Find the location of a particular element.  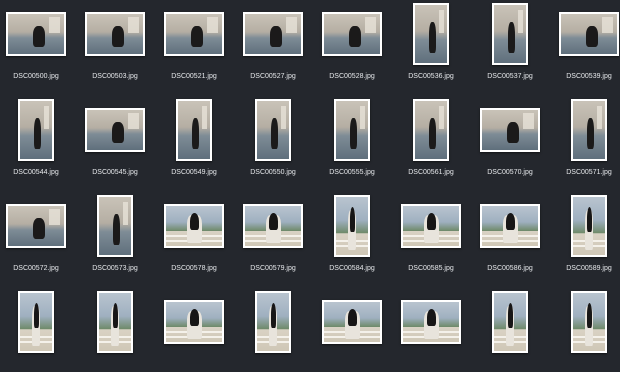

file-item: DSC00578.jpg is located at coordinates (194, 234).